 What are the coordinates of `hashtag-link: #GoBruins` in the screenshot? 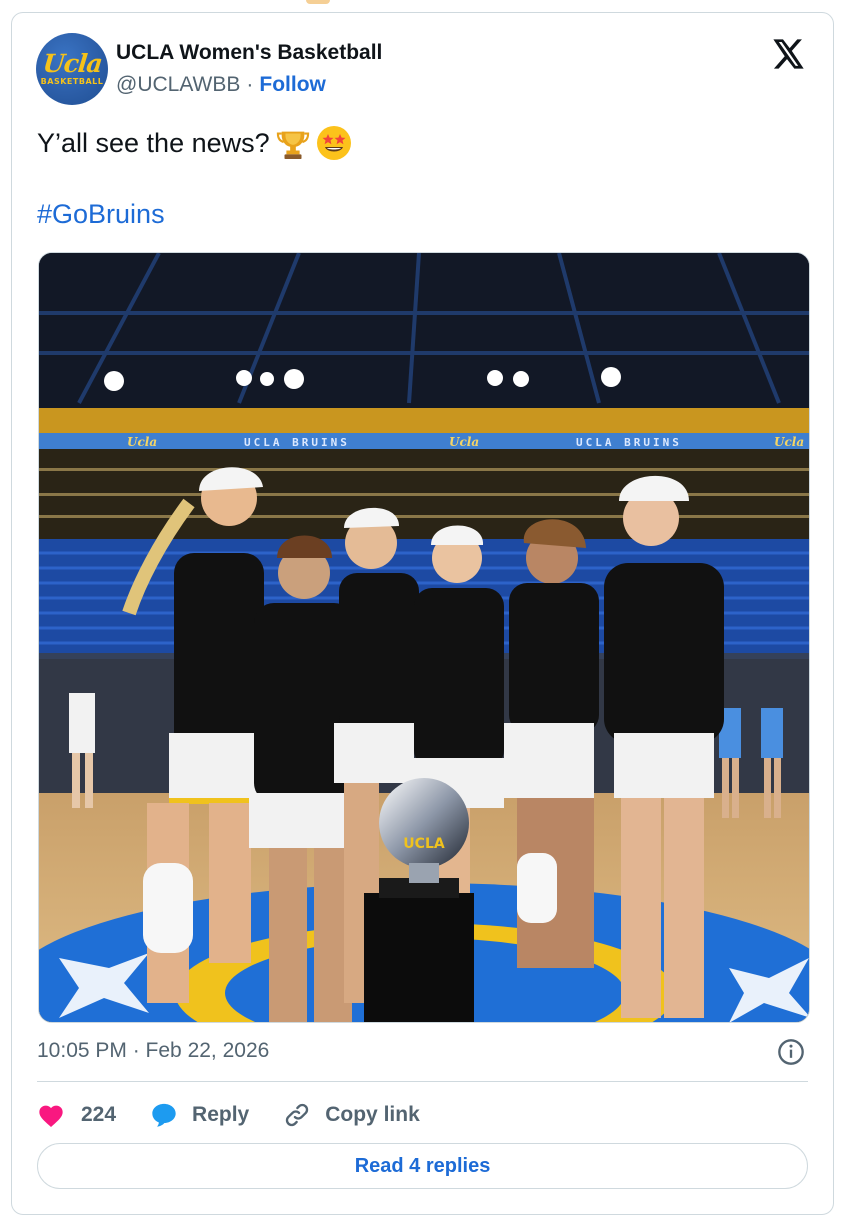 It's located at (101, 214).